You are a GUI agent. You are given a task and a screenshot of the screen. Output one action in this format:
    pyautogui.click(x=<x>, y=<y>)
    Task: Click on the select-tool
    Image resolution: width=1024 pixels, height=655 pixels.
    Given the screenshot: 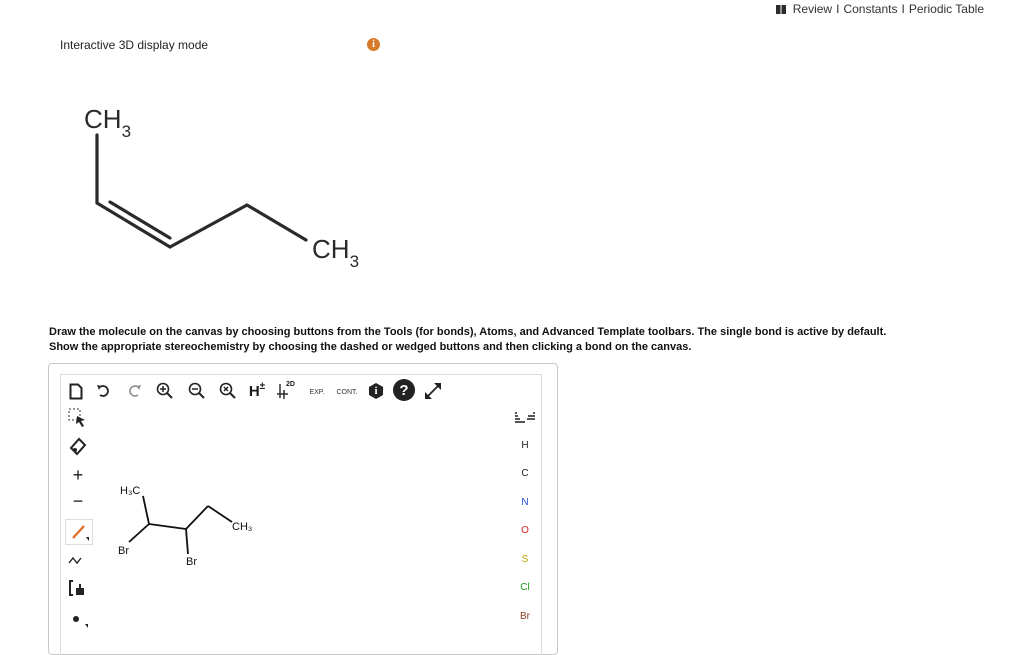 What is the action you would take?
    pyautogui.click(x=78, y=418)
    